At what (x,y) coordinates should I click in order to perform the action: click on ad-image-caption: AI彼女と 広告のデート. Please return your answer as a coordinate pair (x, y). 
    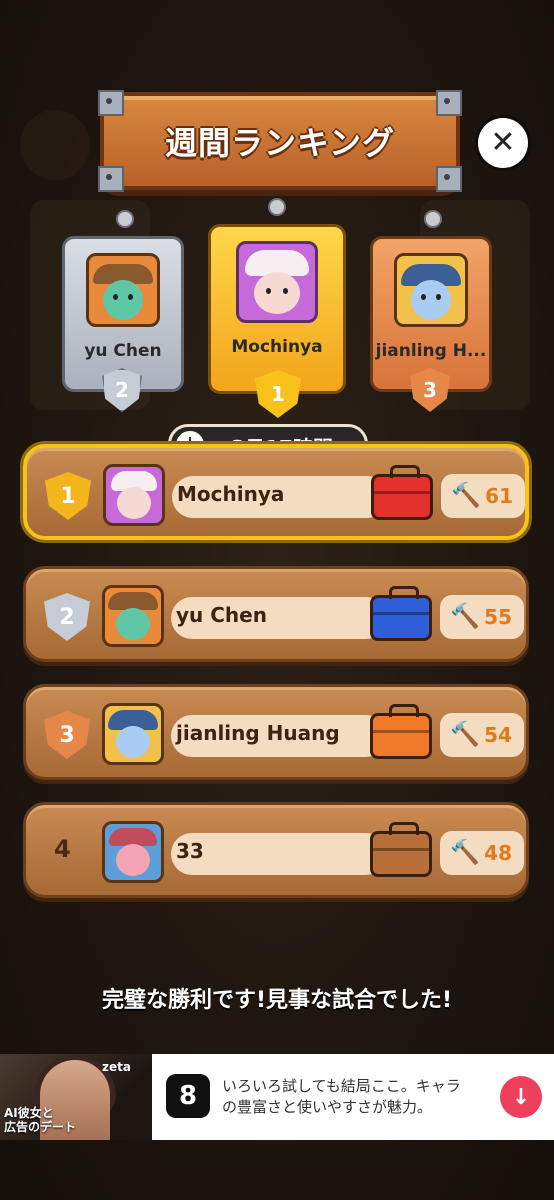
    Looking at the image, I should click on (40, 1120).